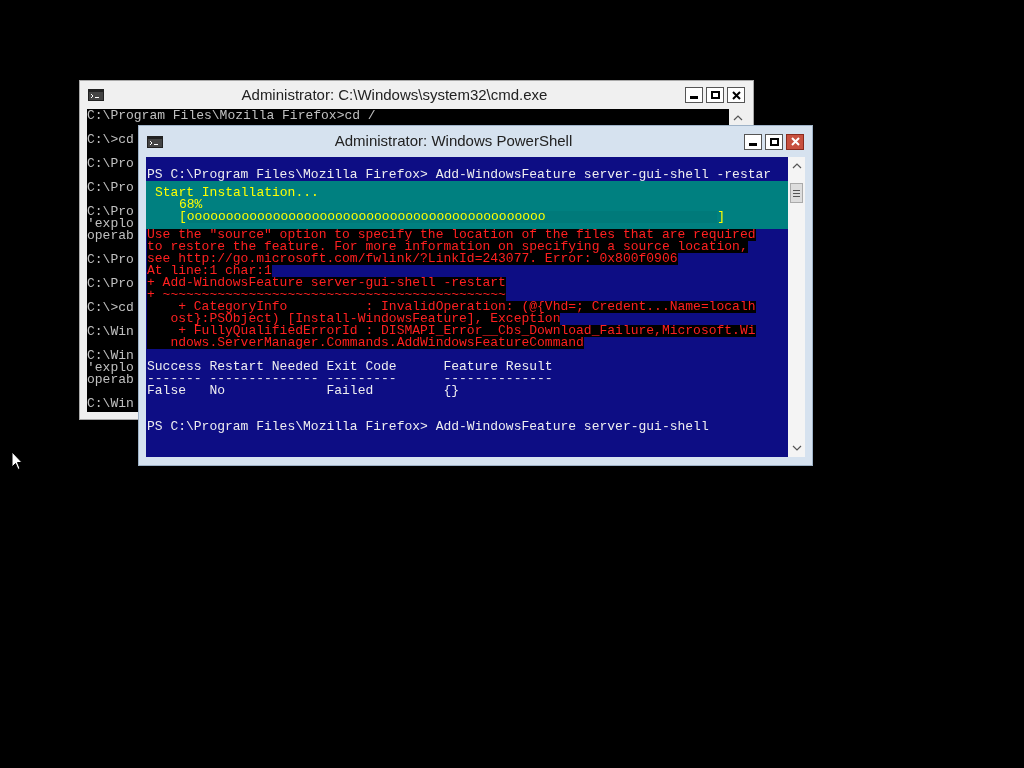 This screenshot has height=768, width=1024. What do you see at coordinates (366, 217) in the screenshot?
I see `progress-fill-text: oooooooooooooooooooooooooooooooooooooooooooooo` at bounding box center [366, 217].